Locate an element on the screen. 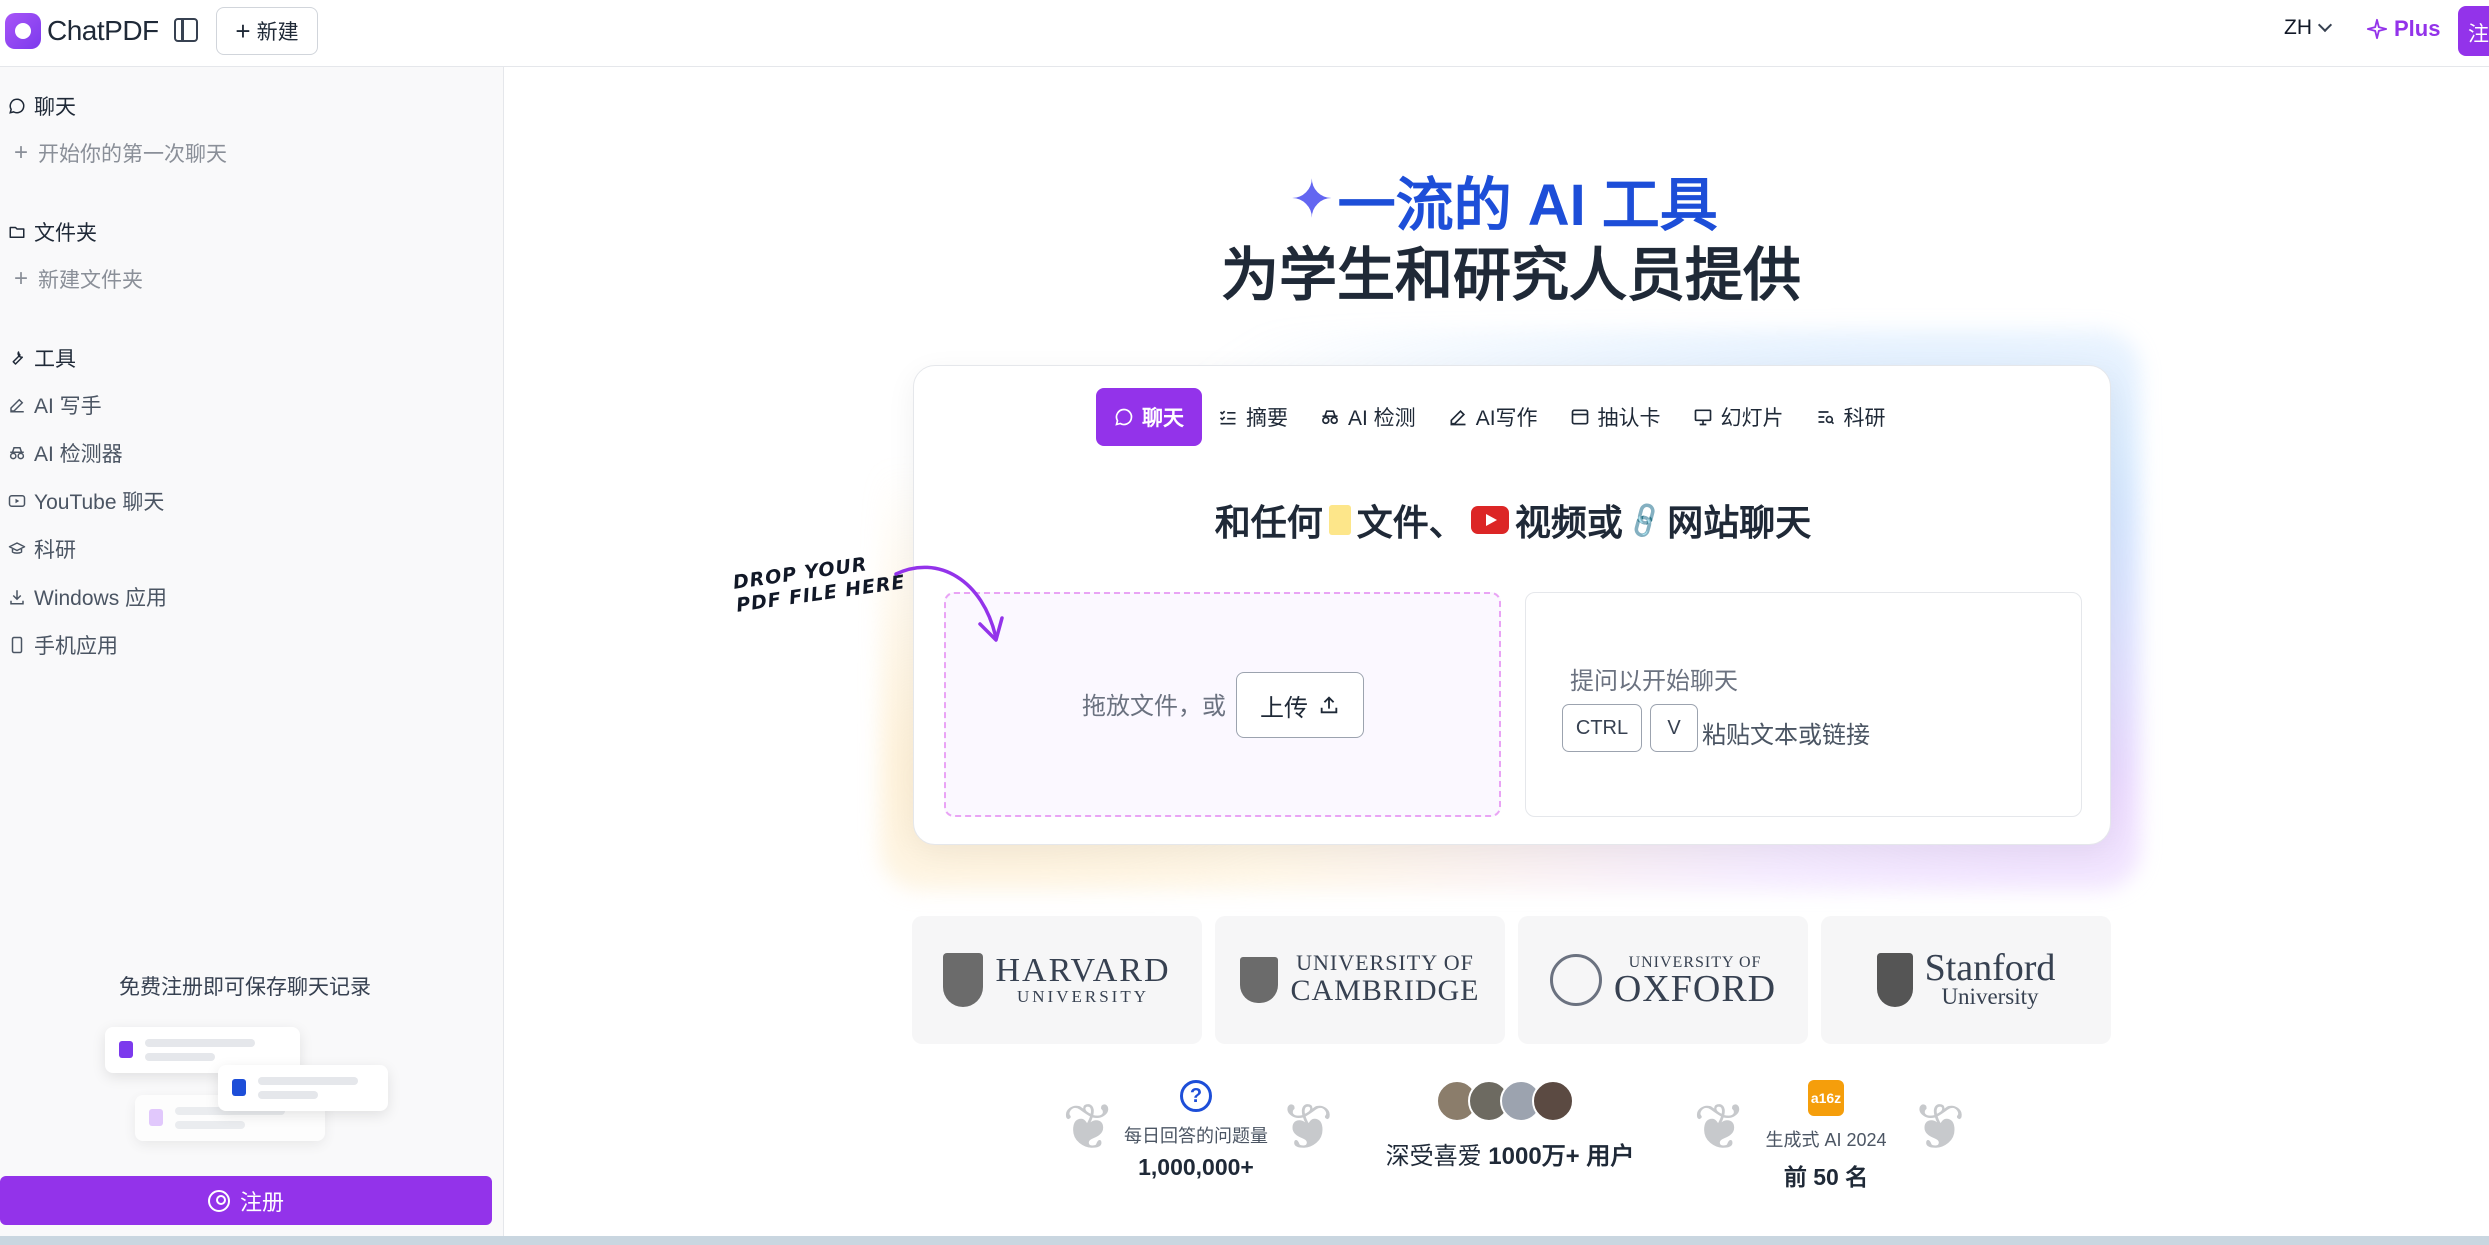 This screenshot has width=2489, height=1245. sidebar-chat-heading: 聊天 is located at coordinates (42, 106).